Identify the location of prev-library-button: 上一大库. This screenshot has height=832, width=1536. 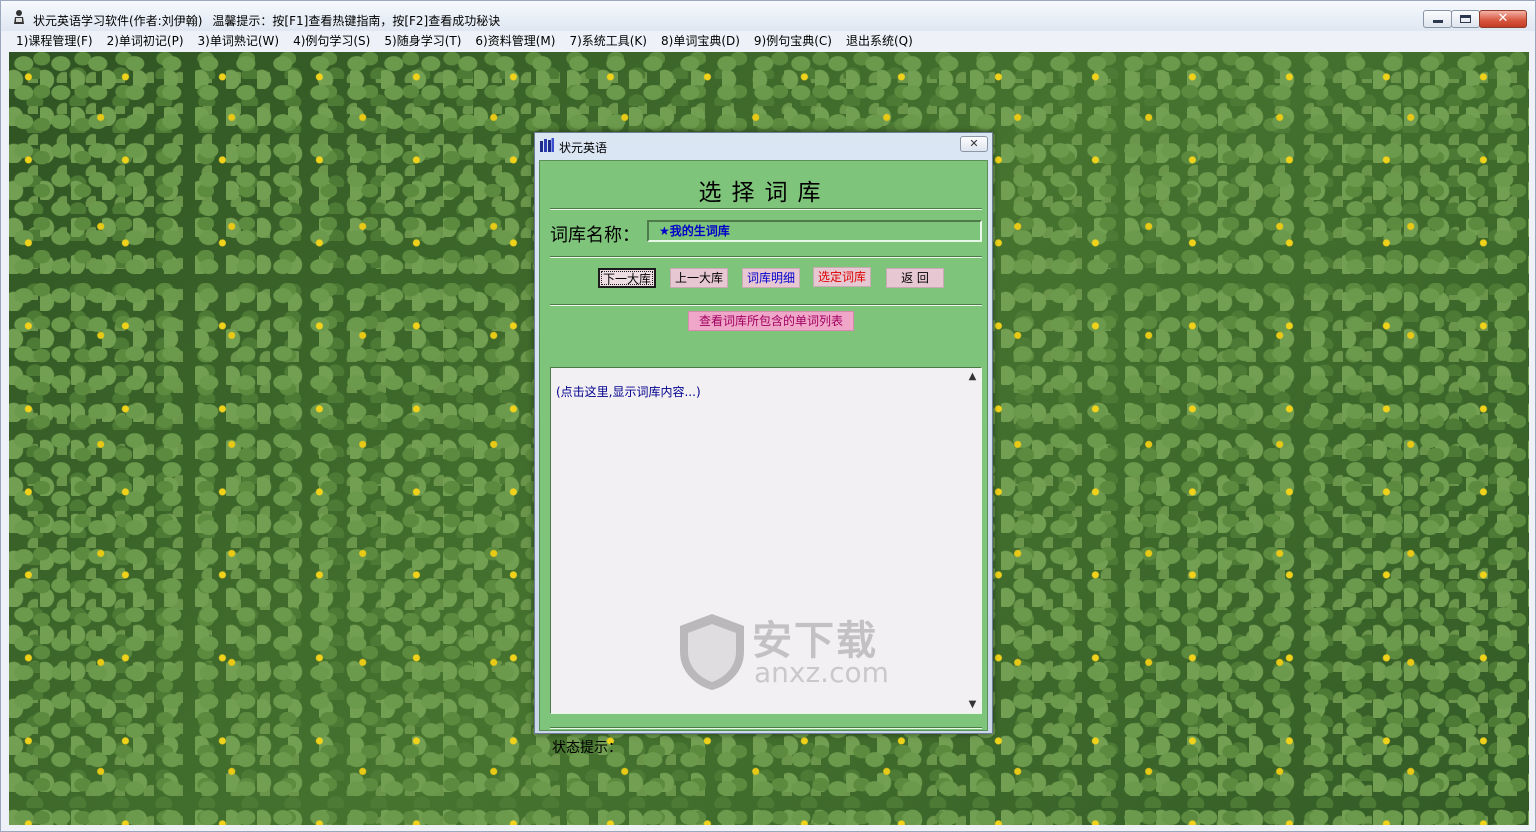
(699, 278).